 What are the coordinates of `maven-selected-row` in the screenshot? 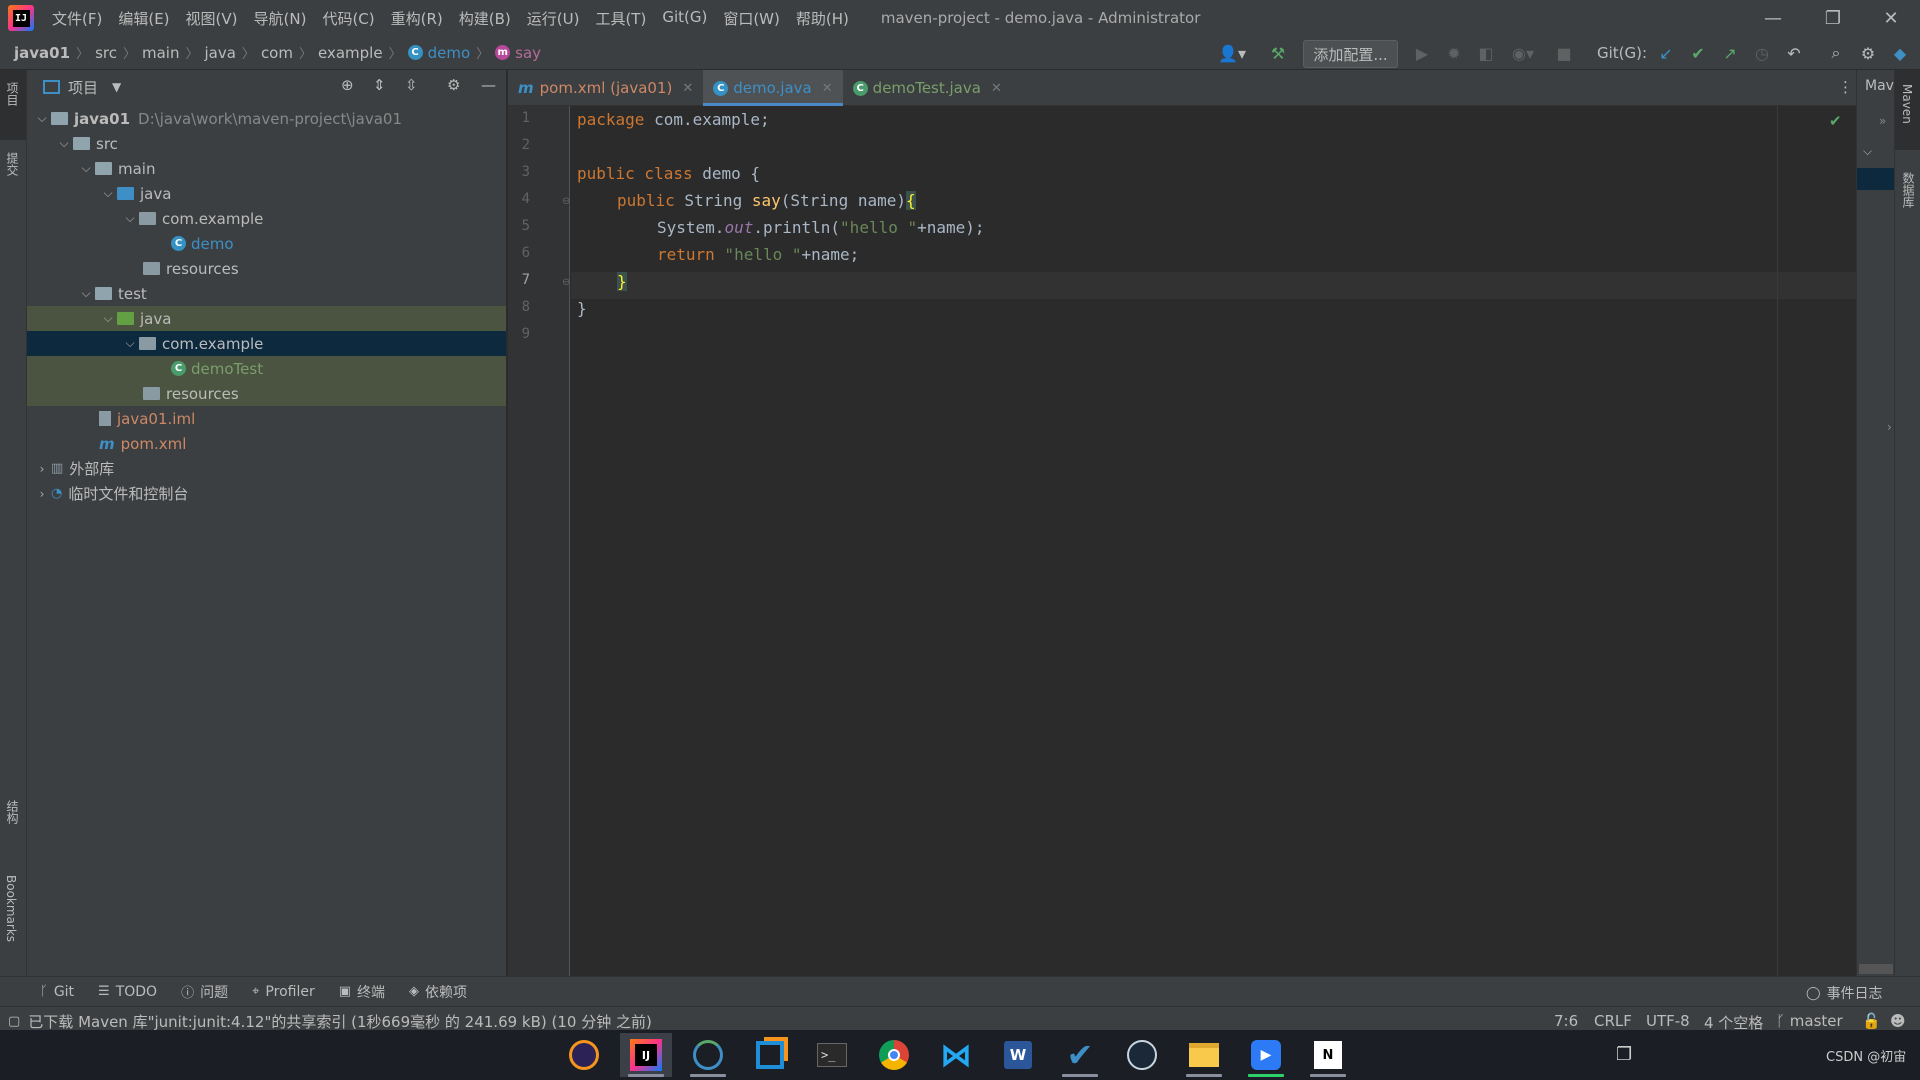 It's located at (1876, 179).